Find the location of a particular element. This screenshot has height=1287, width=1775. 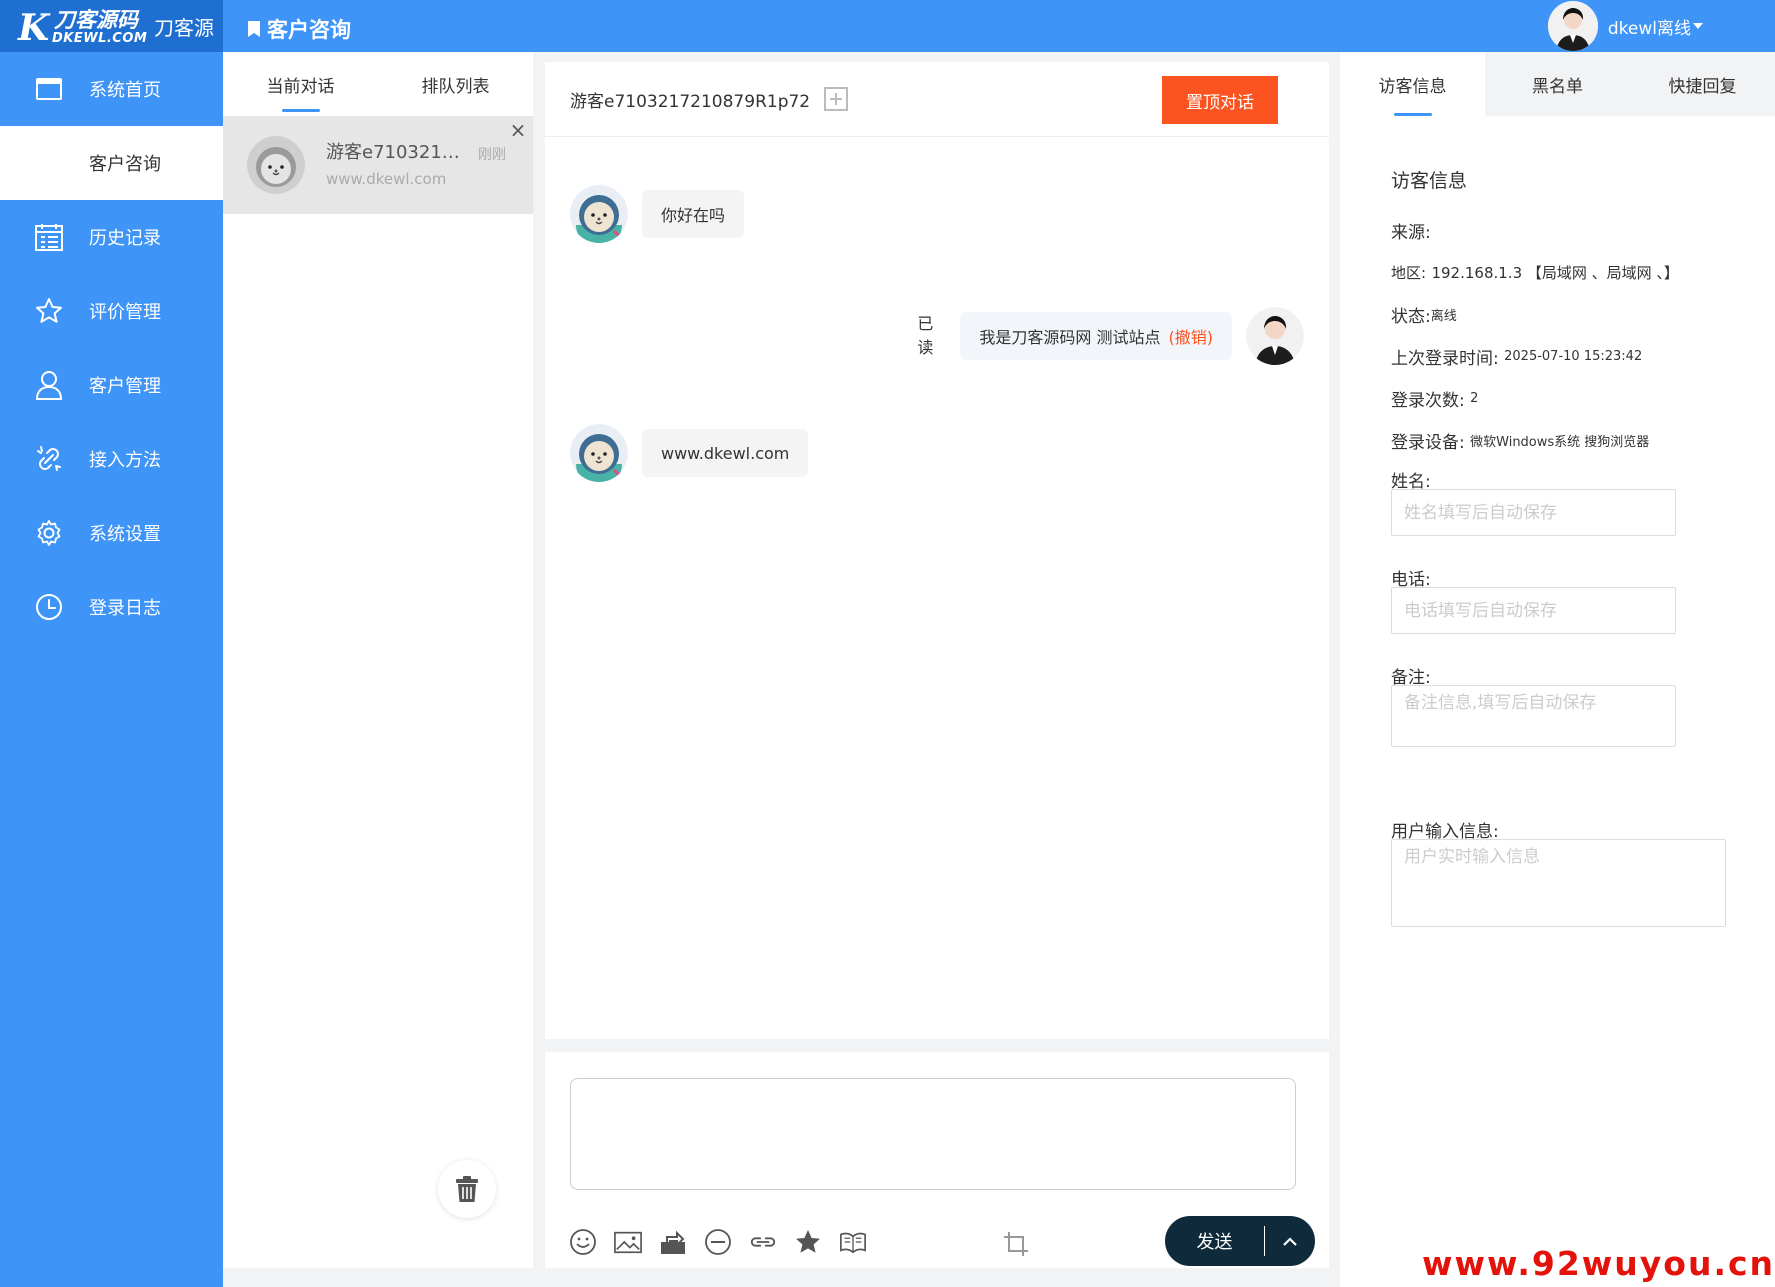

crop-screenshot-icon is located at coordinates (1016, 1244).